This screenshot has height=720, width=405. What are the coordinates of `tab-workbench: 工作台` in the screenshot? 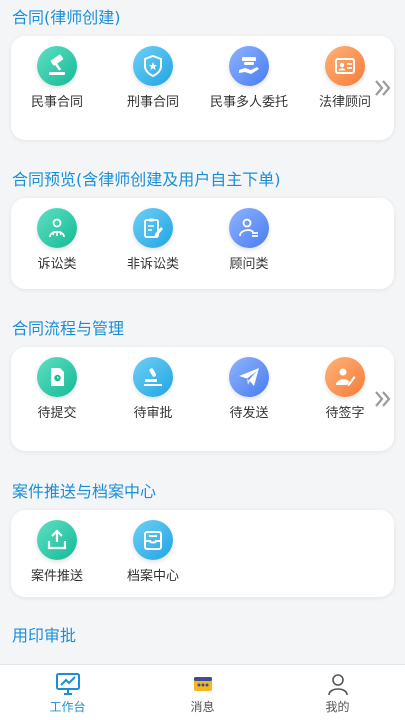 It's located at (67, 692).